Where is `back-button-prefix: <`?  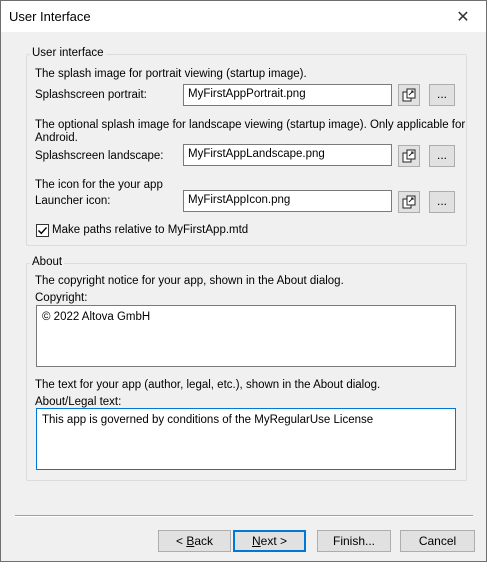 back-button-prefix: < is located at coordinates (181, 541).